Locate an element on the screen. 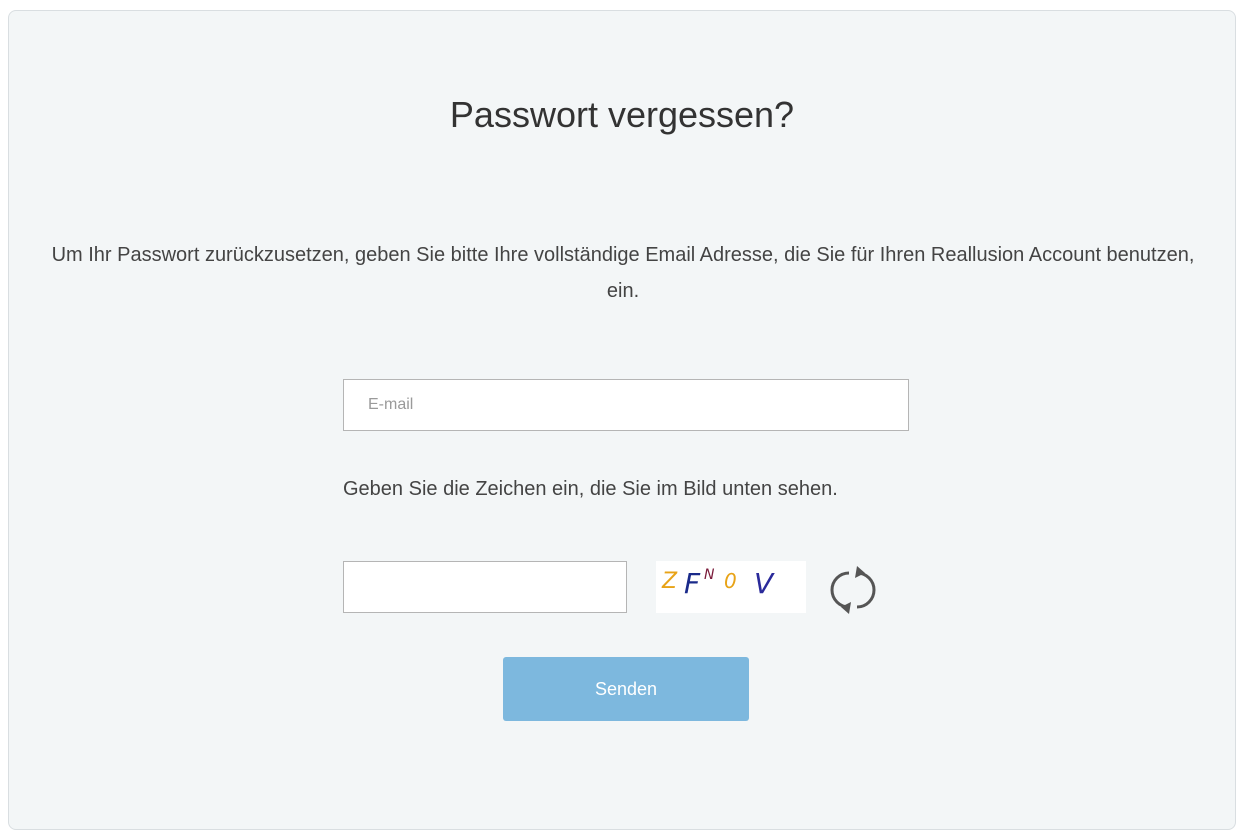 This screenshot has width=1239, height=830. email-field is located at coordinates (626, 405).